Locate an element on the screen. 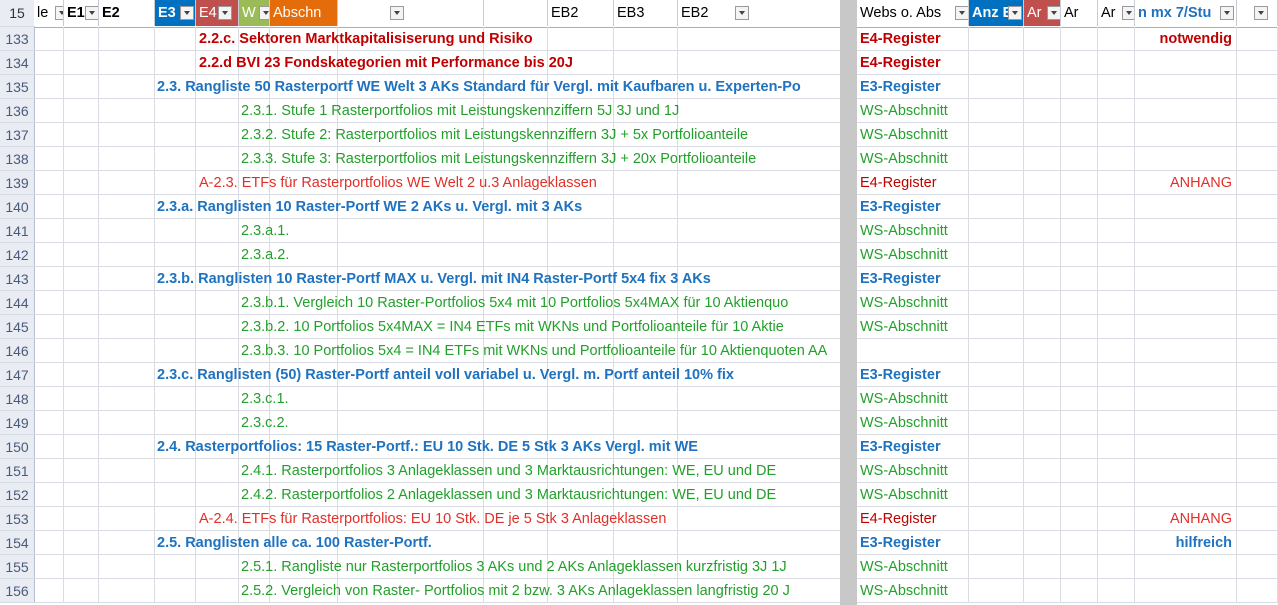 The image size is (1278, 605). row-number: 139 is located at coordinates (17, 183).